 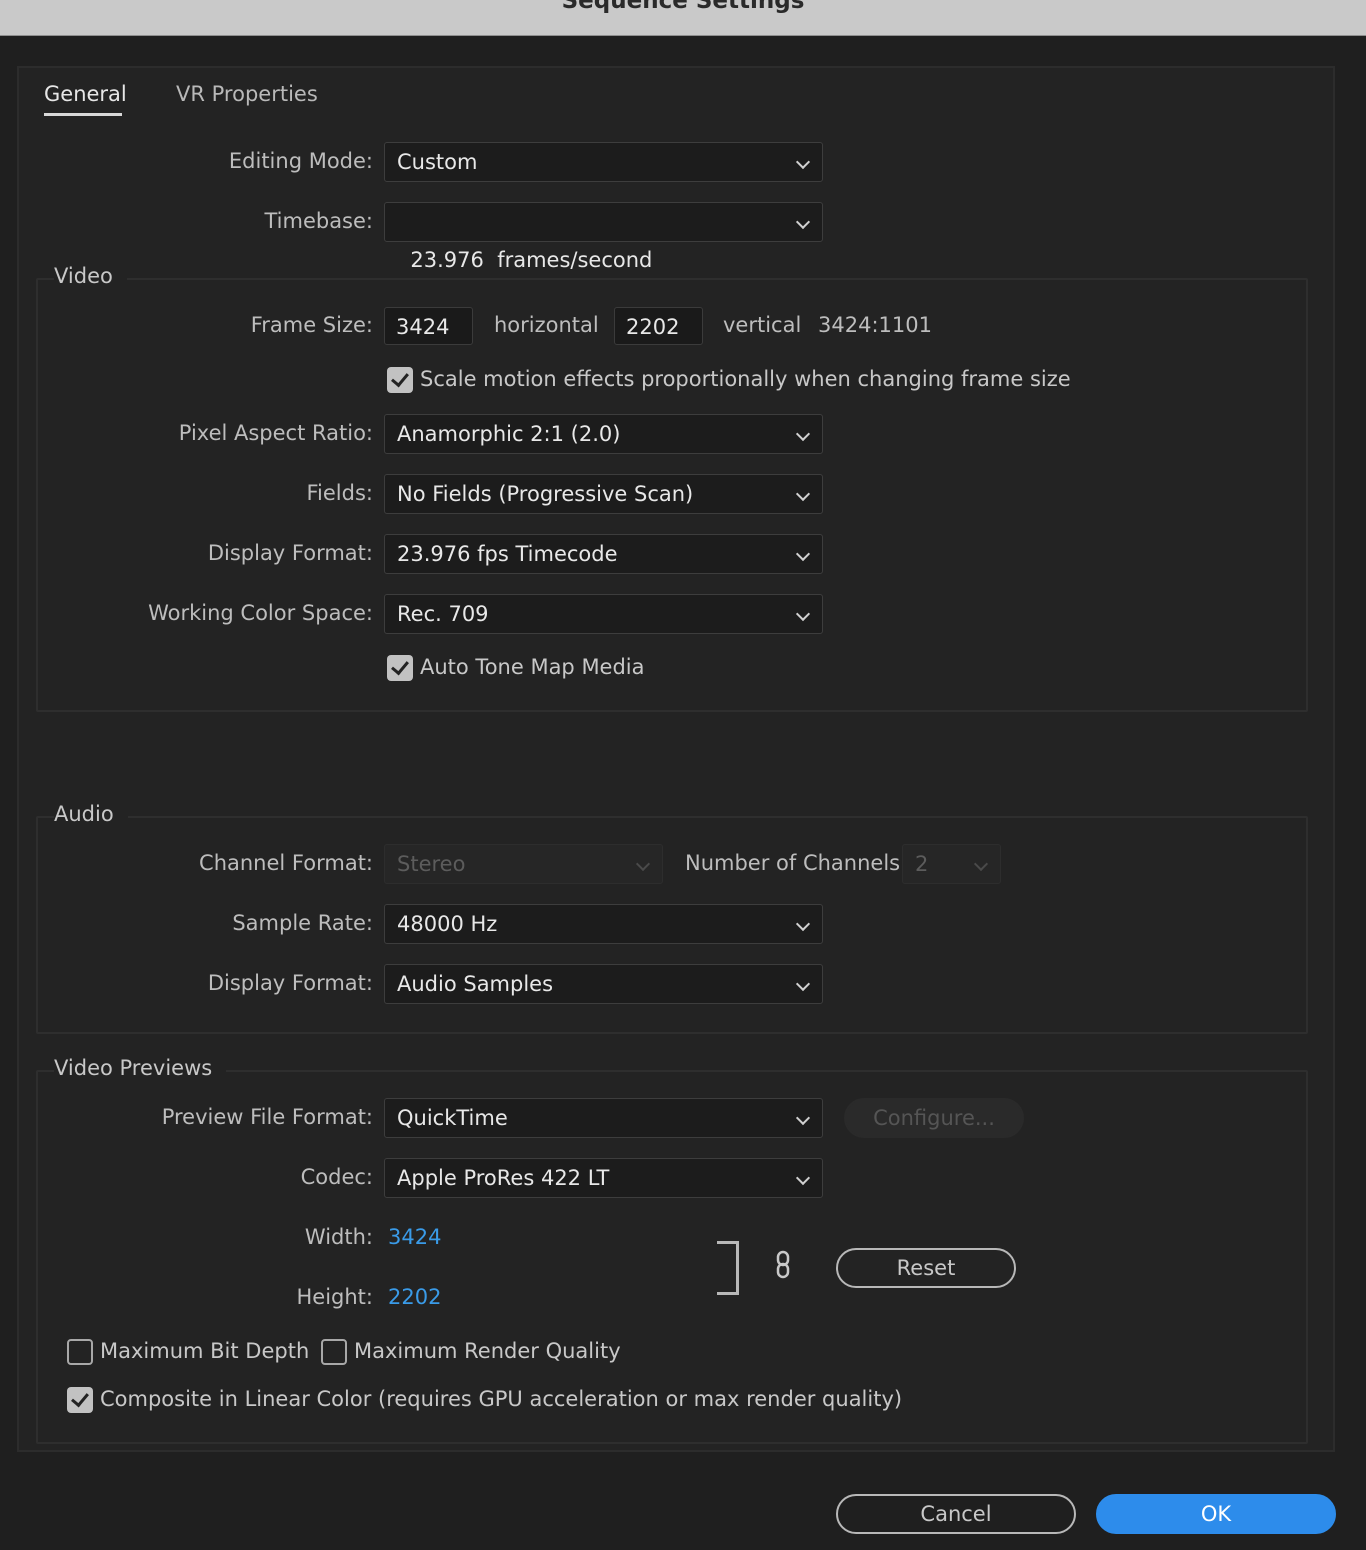 I want to click on sample-rate-dropdown: 48000 Hz, so click(x=603, y=924).